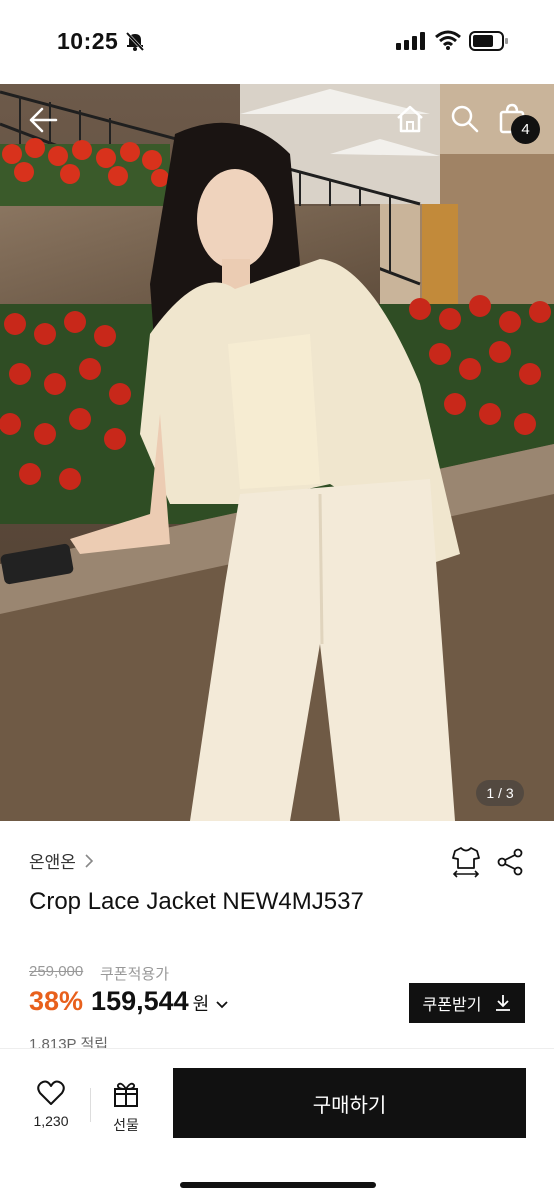  Describe the element at coordinates (56, 971) in the screenshot. I see `original-price: 259,000` at that location.